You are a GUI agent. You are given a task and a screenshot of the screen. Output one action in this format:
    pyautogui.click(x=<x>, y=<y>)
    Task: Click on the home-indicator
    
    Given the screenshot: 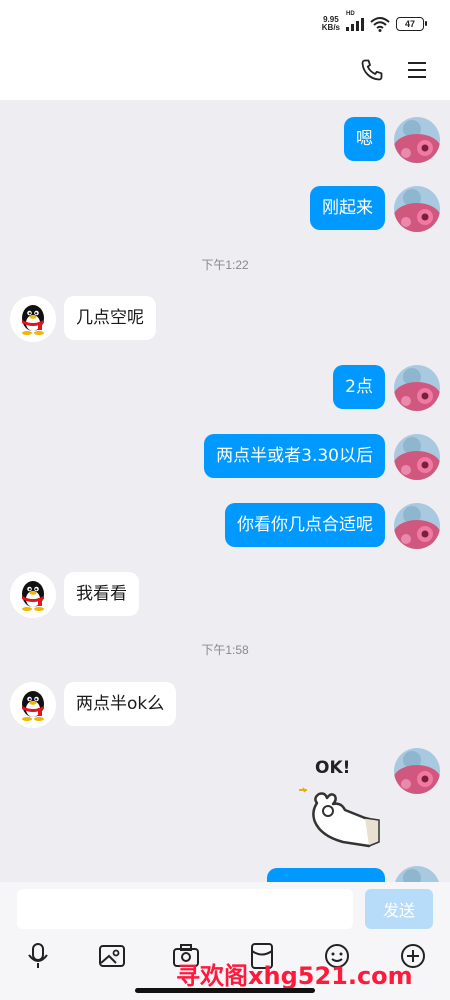 What is the action you would take?
    pyautogui.click(x=225, y=990)
    